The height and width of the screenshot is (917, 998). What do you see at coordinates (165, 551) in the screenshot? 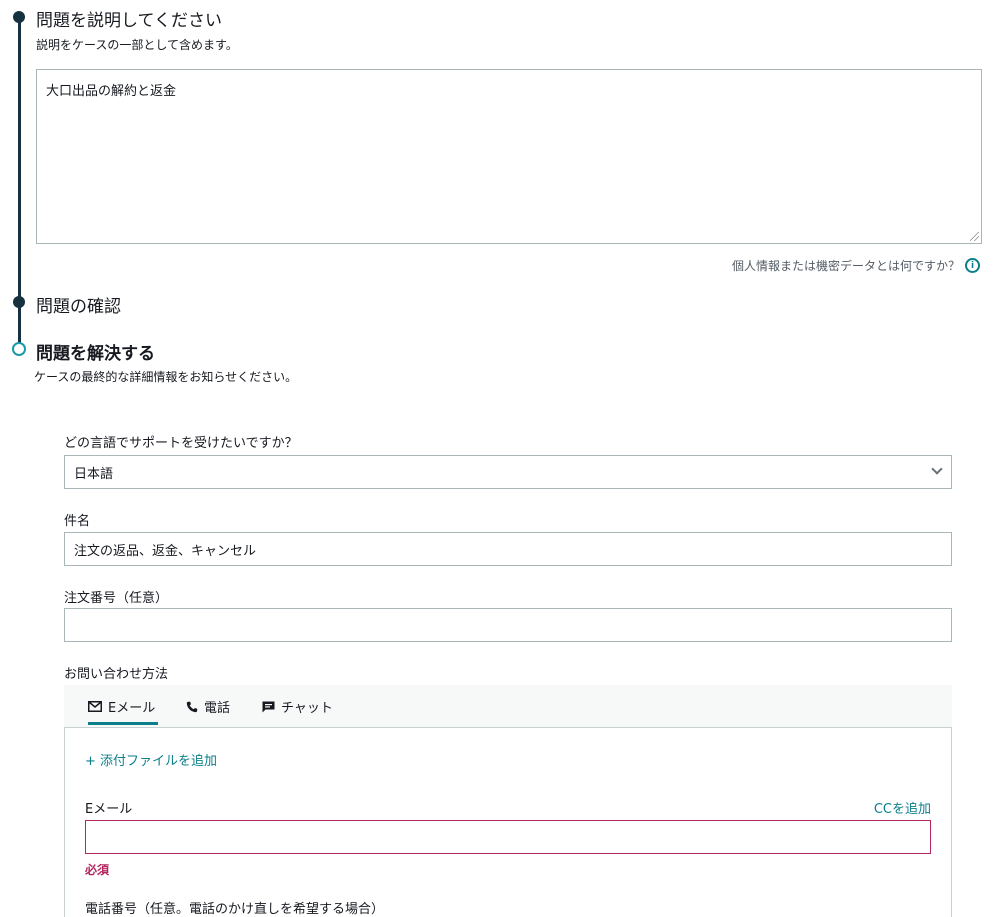
I see `subject-value: 注文の返品、返金、キャンセル` at bounding box center [165, 551].